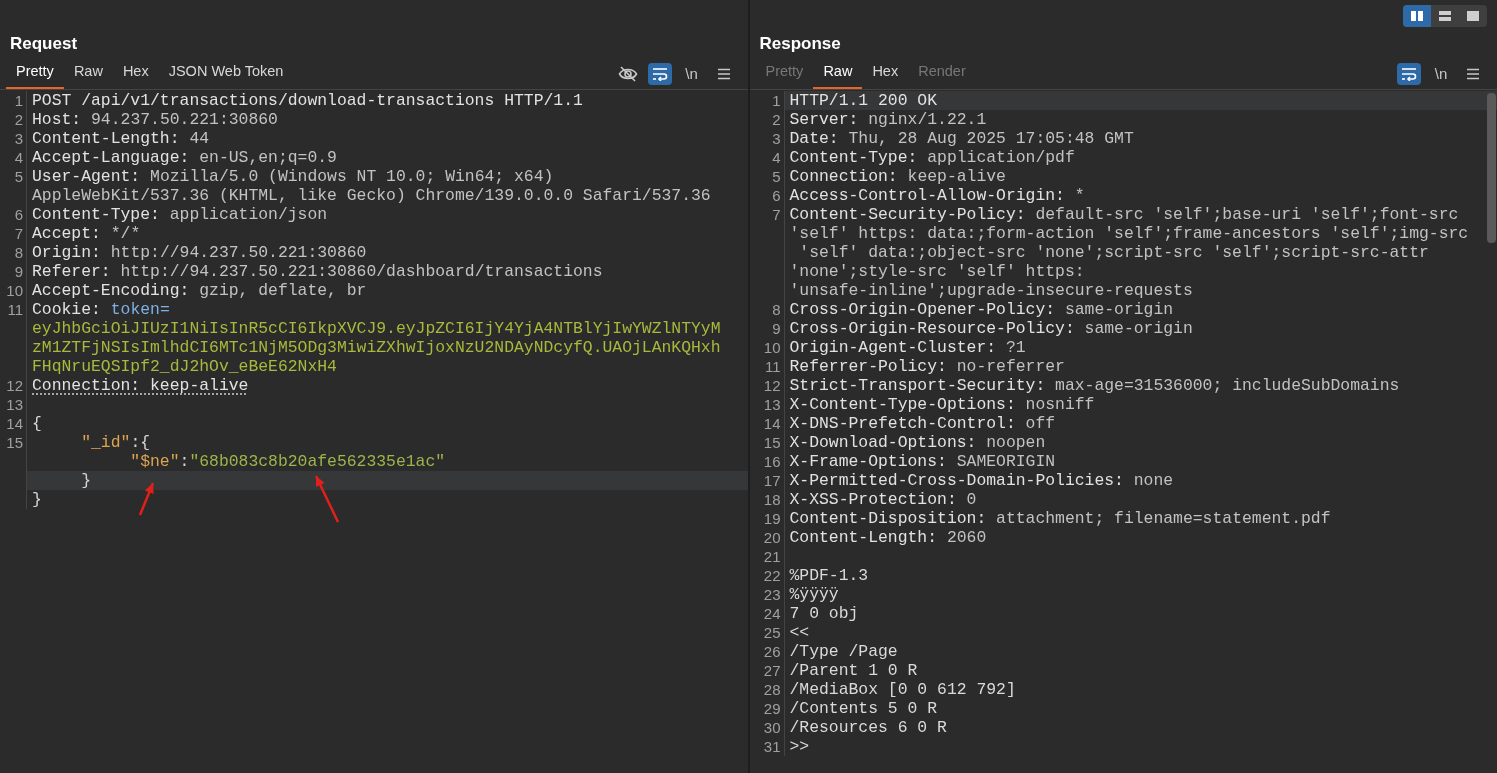  I want to click on code-line: Date: Thu, 28 Aug 2025 17:05:48 GMT, so click(961, 138).